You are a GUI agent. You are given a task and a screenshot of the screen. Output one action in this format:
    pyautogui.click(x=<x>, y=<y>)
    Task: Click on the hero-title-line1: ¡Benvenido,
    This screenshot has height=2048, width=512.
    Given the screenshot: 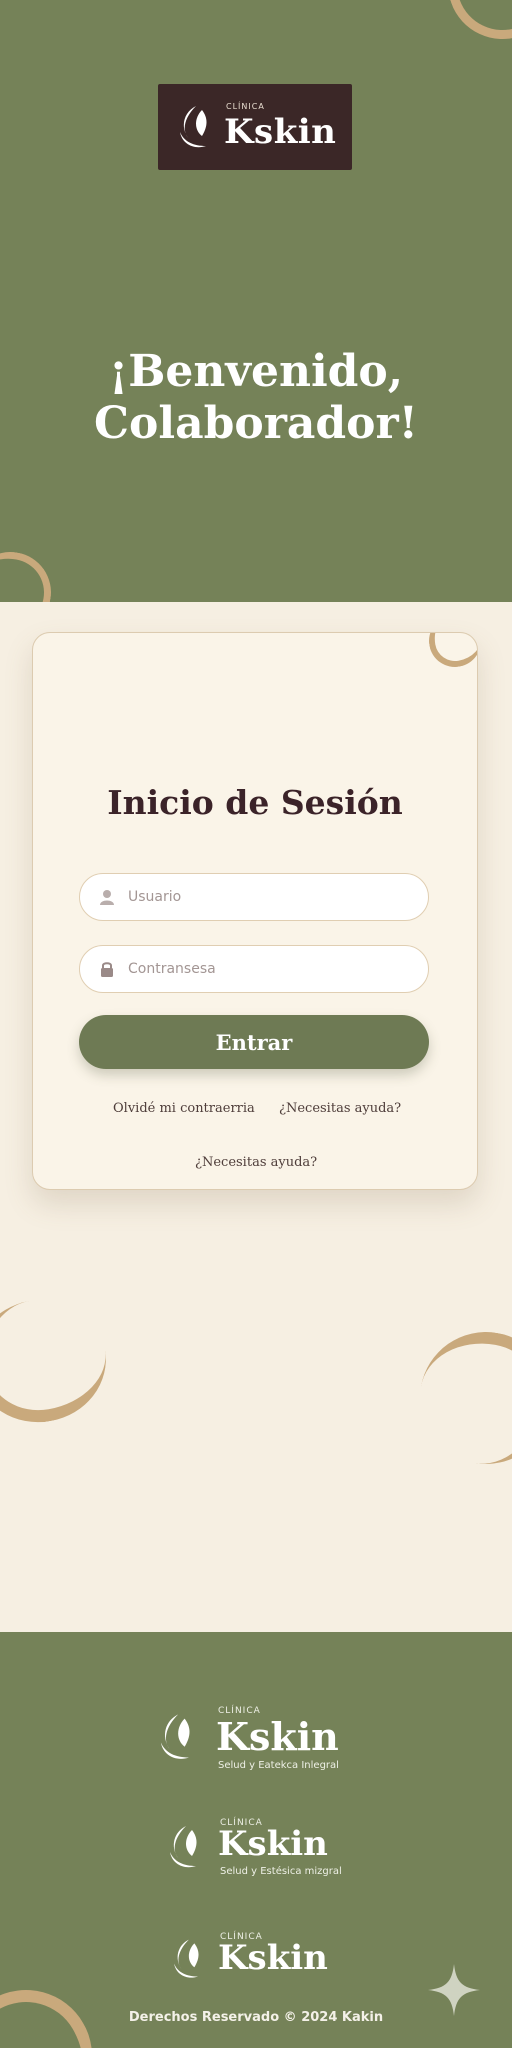 What is the action you would take?
    pyautogui.click(x=256, y=371)
    